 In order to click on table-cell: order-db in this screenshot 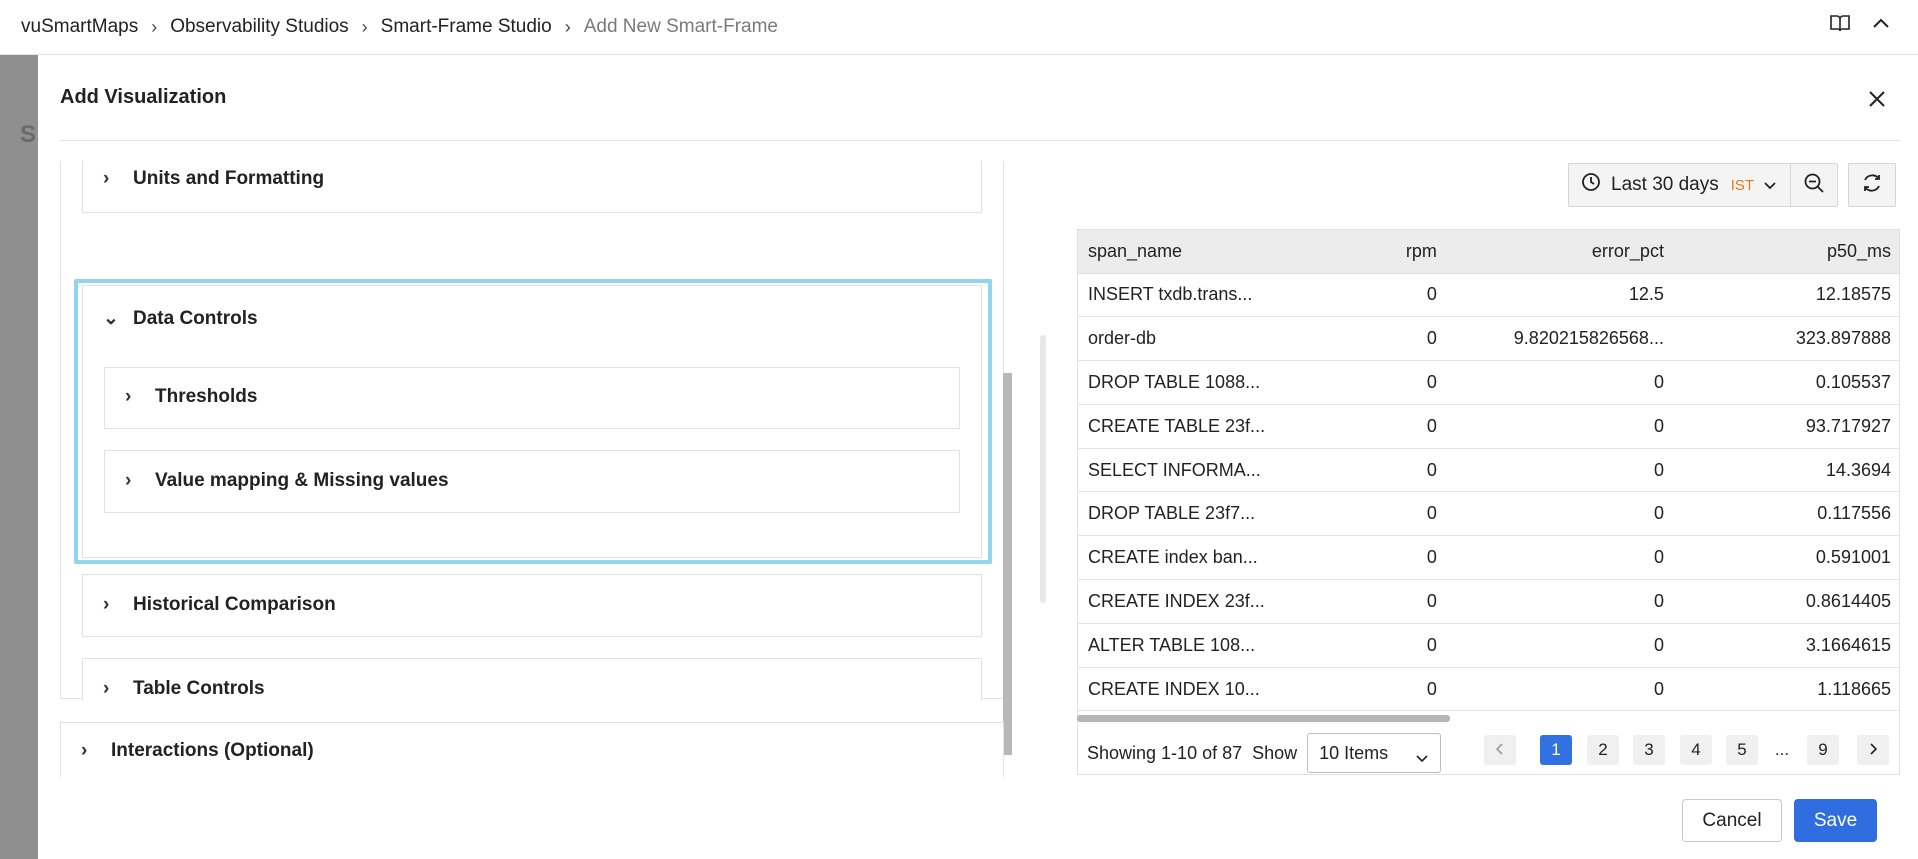, I will do `click(1228, 339)`.